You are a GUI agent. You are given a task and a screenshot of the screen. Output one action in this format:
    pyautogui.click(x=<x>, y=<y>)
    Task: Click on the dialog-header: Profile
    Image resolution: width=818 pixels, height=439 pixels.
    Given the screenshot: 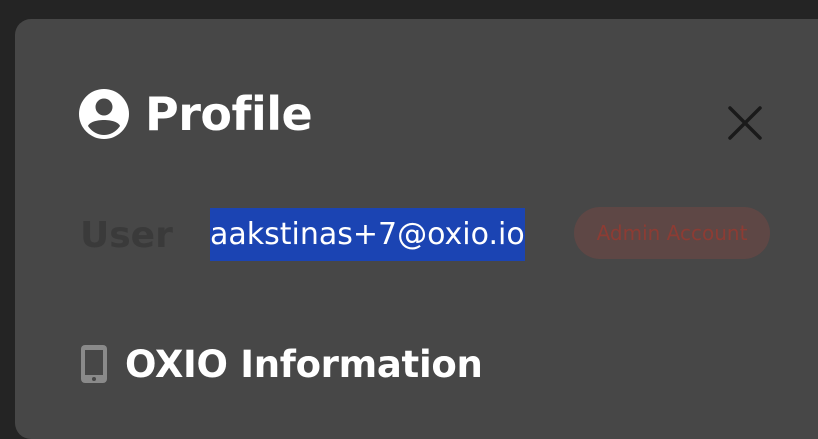 What is the action you would take?
    pyautogui.click(x=196, y=114)
    